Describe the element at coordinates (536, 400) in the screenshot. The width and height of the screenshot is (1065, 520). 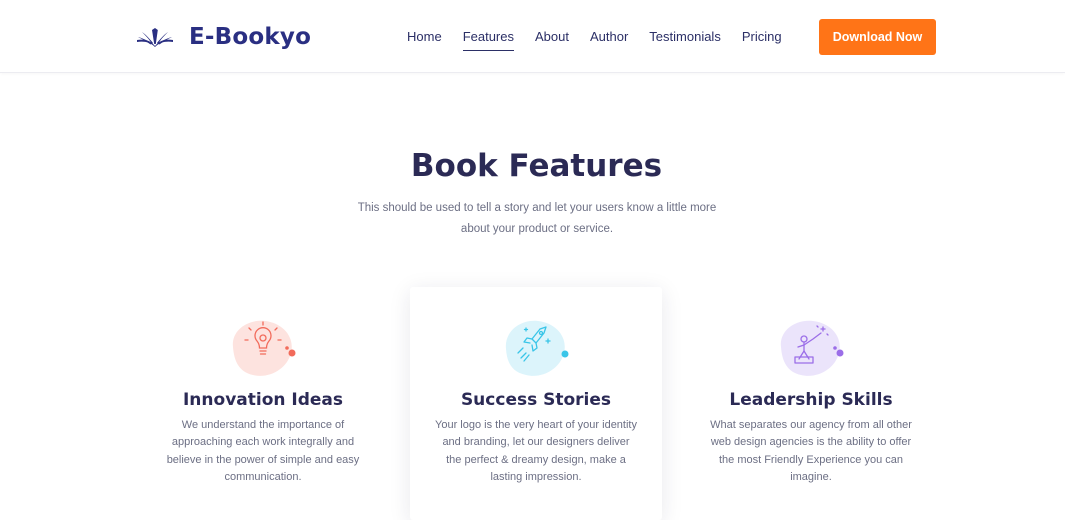
I see `feature-title: Success Stories` at that location.